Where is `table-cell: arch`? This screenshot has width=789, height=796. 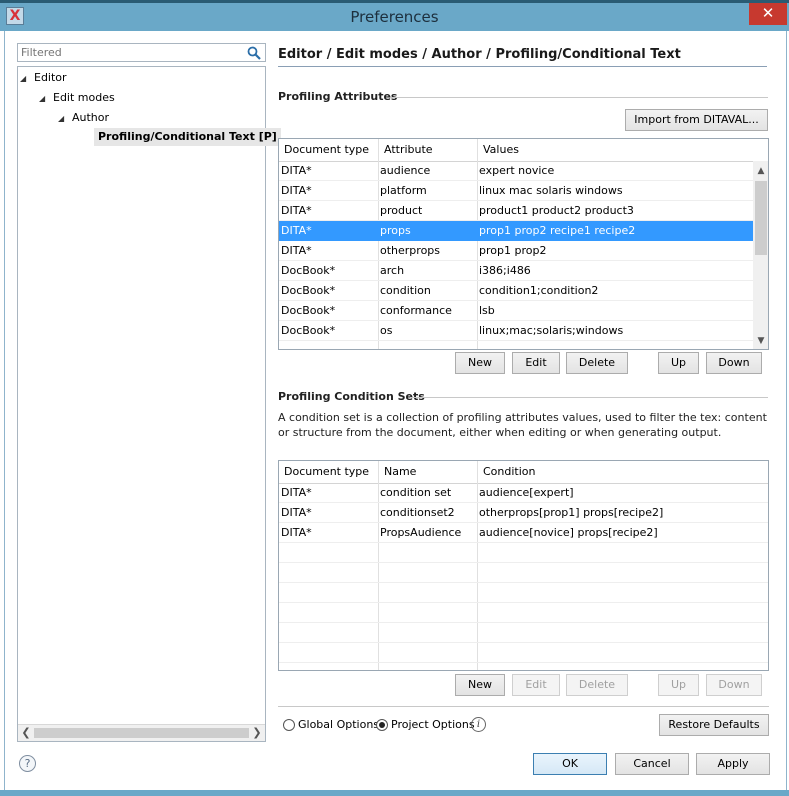 table-cell: arch is located at coordinates (392, 271).